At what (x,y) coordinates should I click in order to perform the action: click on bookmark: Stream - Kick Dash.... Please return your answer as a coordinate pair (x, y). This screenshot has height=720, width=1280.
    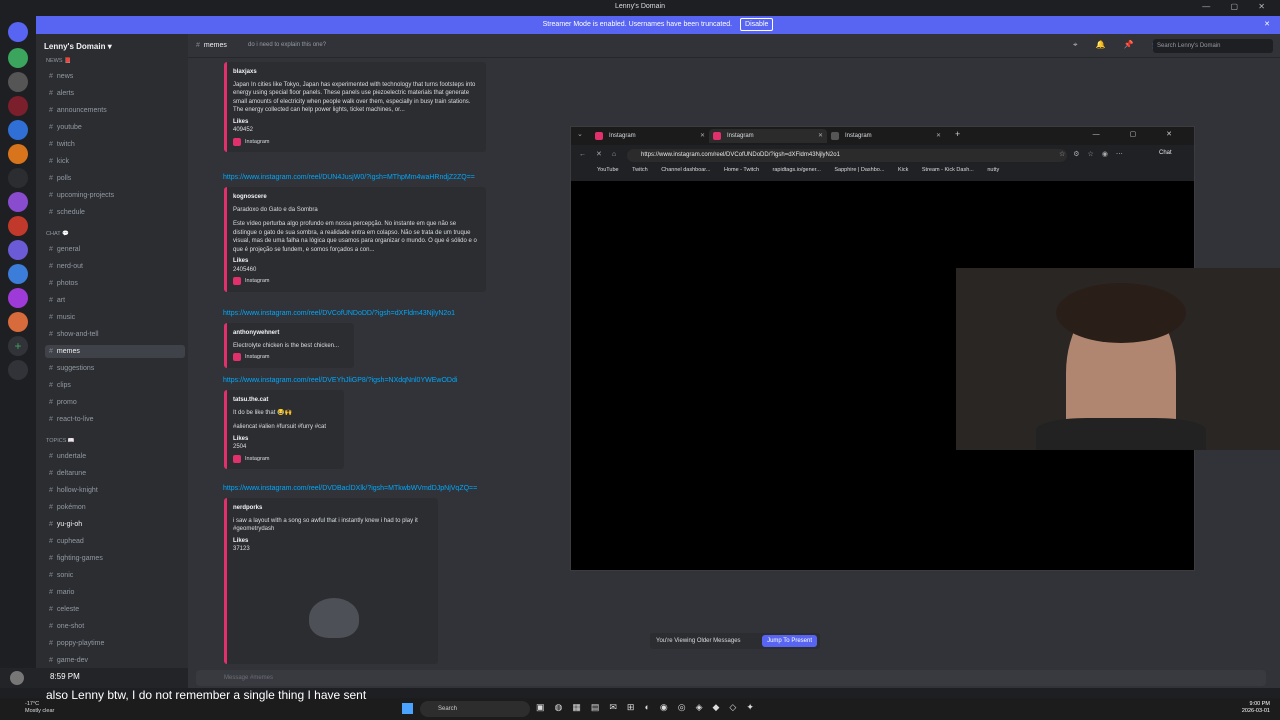
    Looking at the image, I should click on (948, 170).